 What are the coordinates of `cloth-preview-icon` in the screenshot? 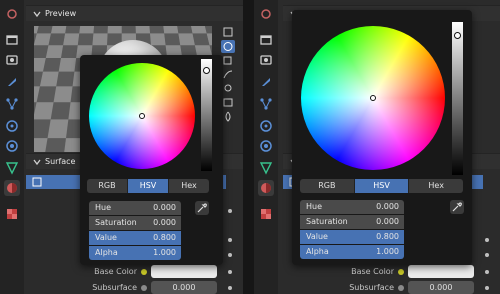 It's located at (228, 102).